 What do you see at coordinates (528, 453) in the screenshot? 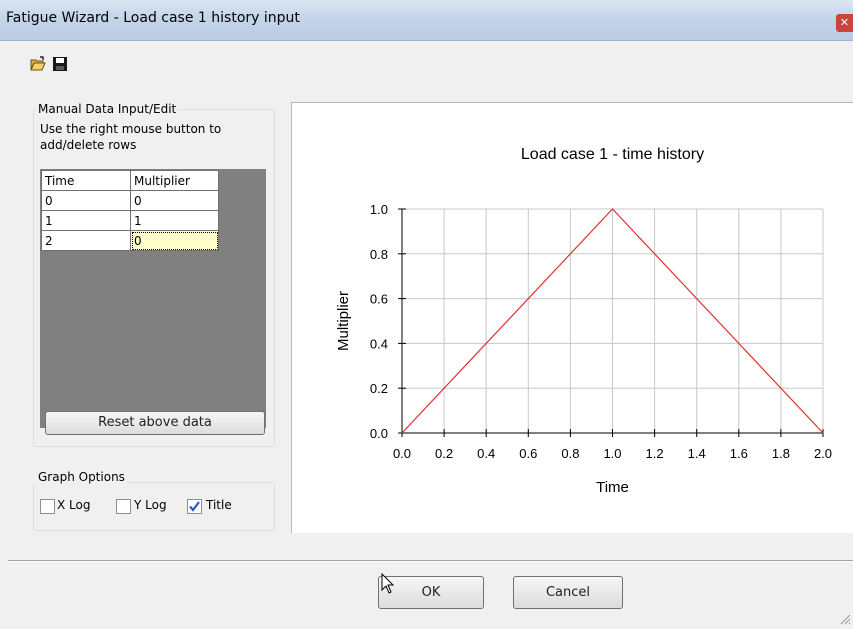
I see `x-tick-label: 0.6` at bounding box center [528, 453].